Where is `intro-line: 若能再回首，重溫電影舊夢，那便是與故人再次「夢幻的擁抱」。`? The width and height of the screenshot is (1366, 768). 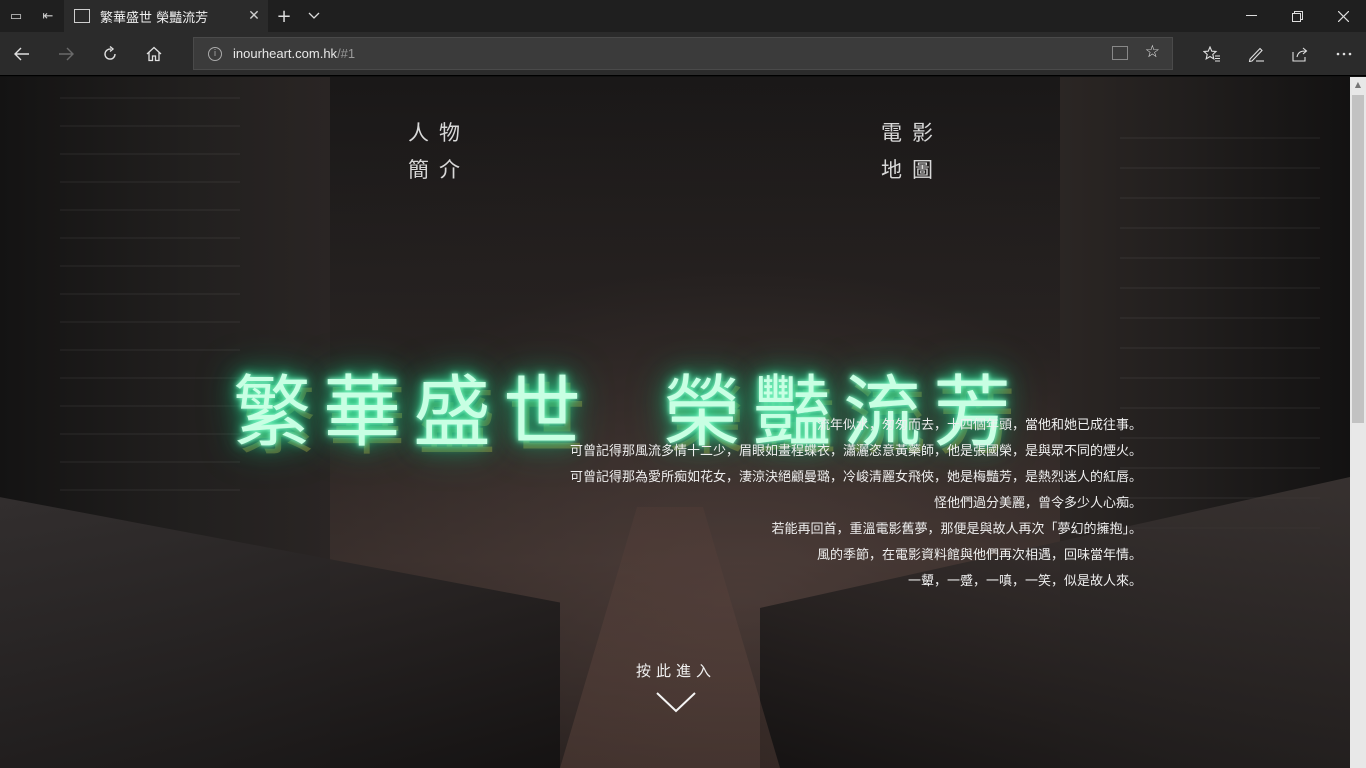
intro-line: 若能再回首，重溫電影舊夢，那便是與故人再次「夢幻的擁抱」。 is located at coordinates (956, 529).